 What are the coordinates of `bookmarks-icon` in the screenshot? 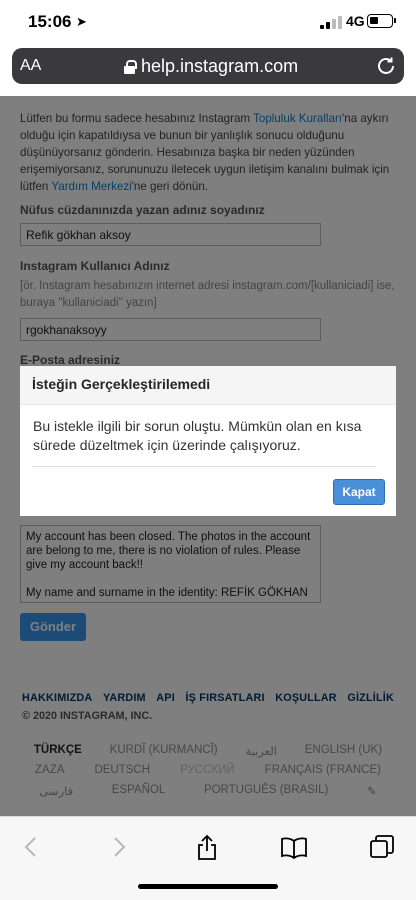 It's located at (294, 847).